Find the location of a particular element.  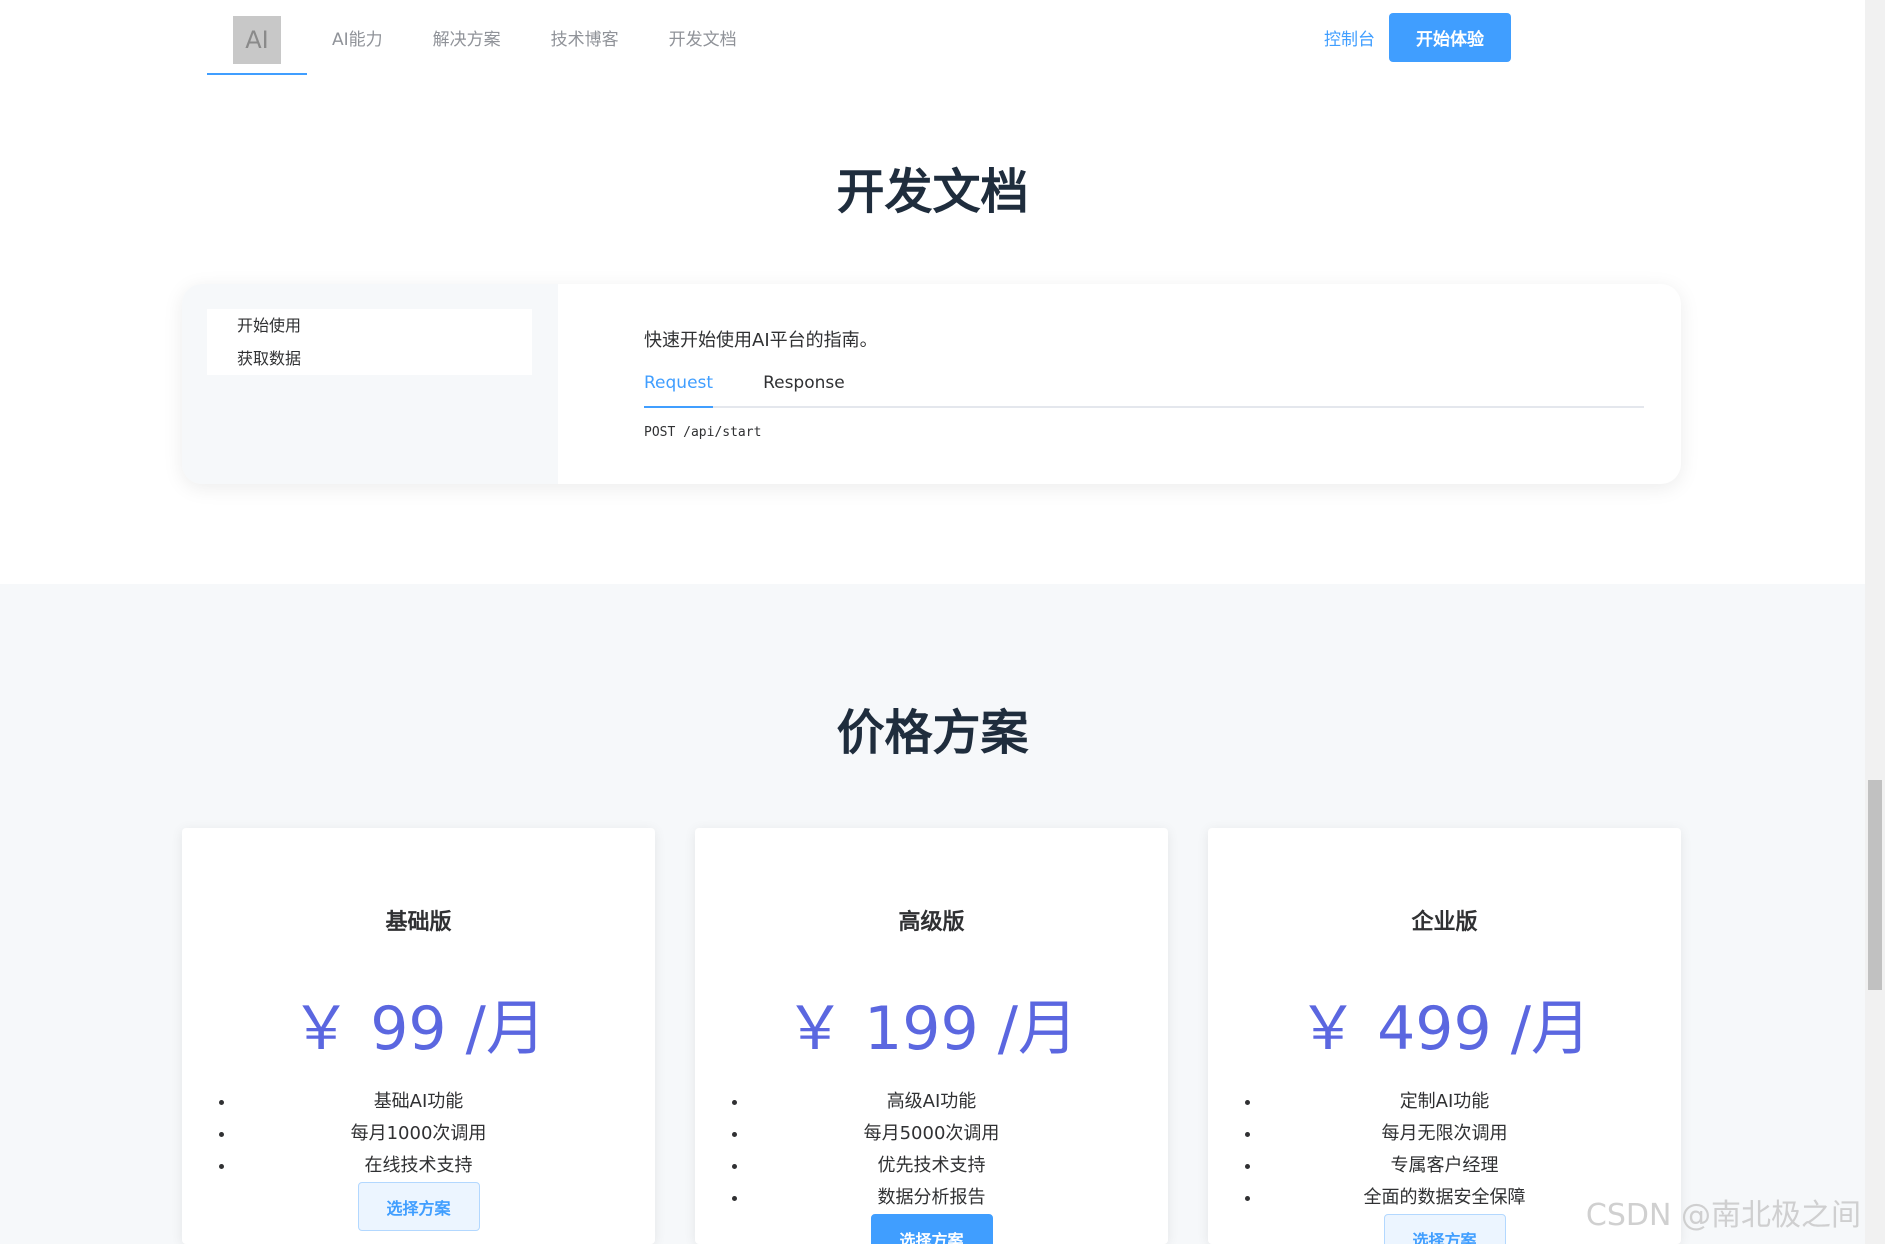

plan-feature: 专属客户经理 is located at coordinates (1471, 1166).